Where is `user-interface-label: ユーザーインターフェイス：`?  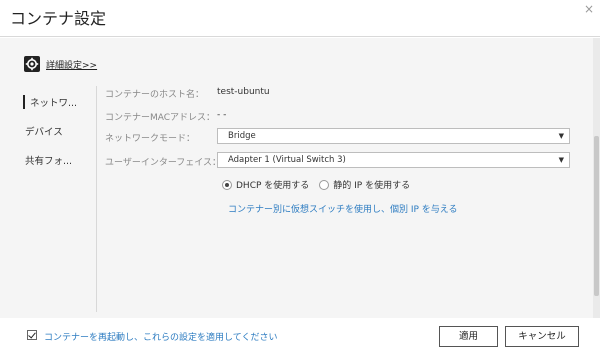 user-interface-label: ユーザーインターフェイス： is located at coordinates (163, 163).